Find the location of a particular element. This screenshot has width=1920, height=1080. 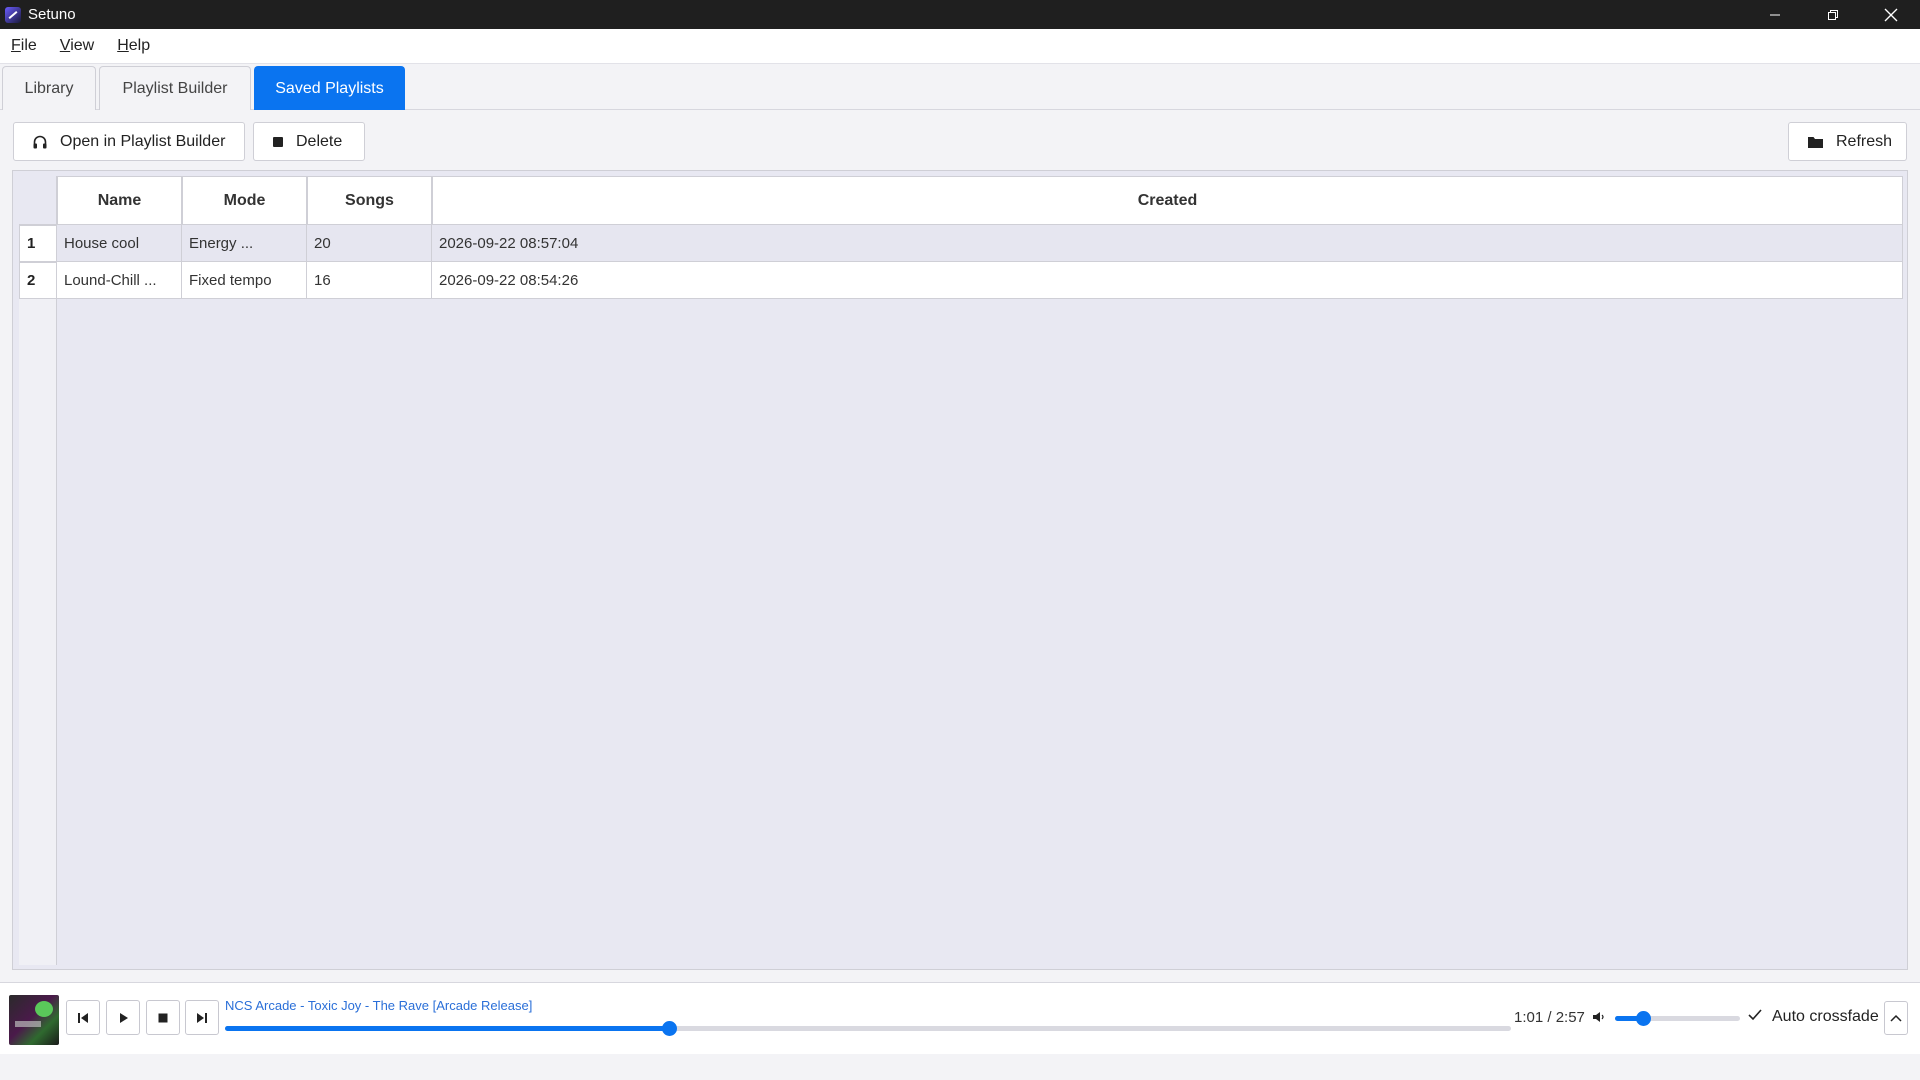

stop-square-icon is located at coordinates (278, 142).